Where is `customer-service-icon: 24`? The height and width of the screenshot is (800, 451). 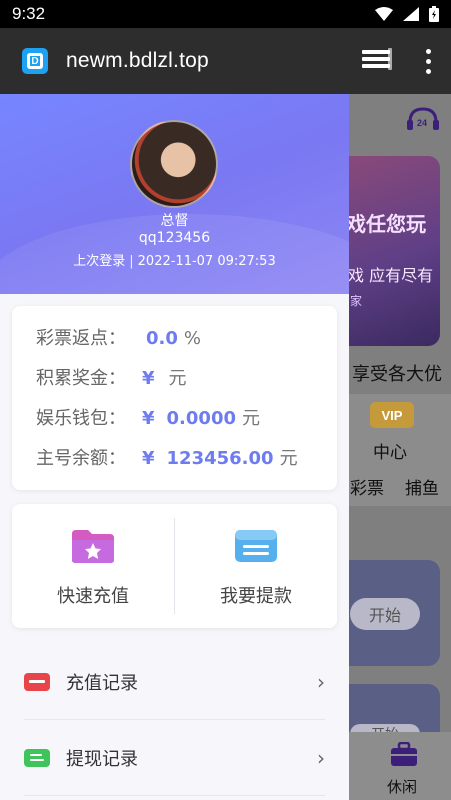 customer-service-icon: 24 is located at coordinates (423, 118).